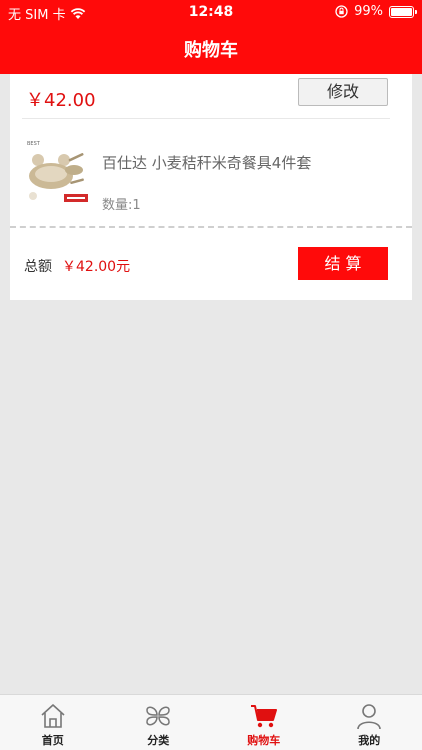 The image size is (422, 750). What do you see at coordinates (96, 267) in the screenshot?
I see `total-value: ￥42.00元` at bounding box center [96, 267].